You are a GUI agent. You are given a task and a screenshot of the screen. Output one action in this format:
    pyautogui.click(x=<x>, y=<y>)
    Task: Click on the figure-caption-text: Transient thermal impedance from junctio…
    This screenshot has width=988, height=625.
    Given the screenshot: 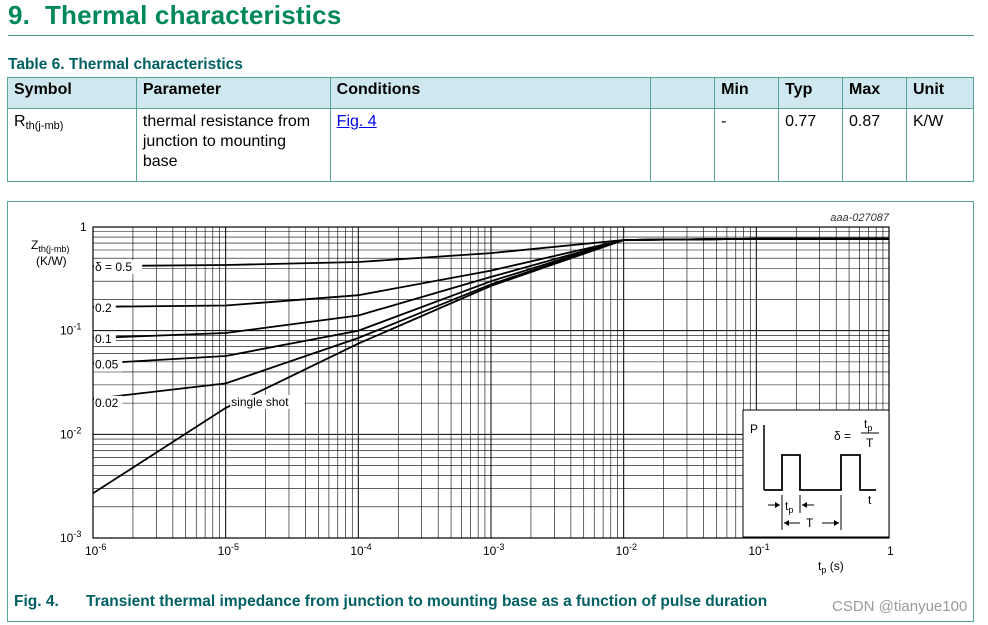 What is the action you would take?
    pyautogui.click(x=427, y=601)
    